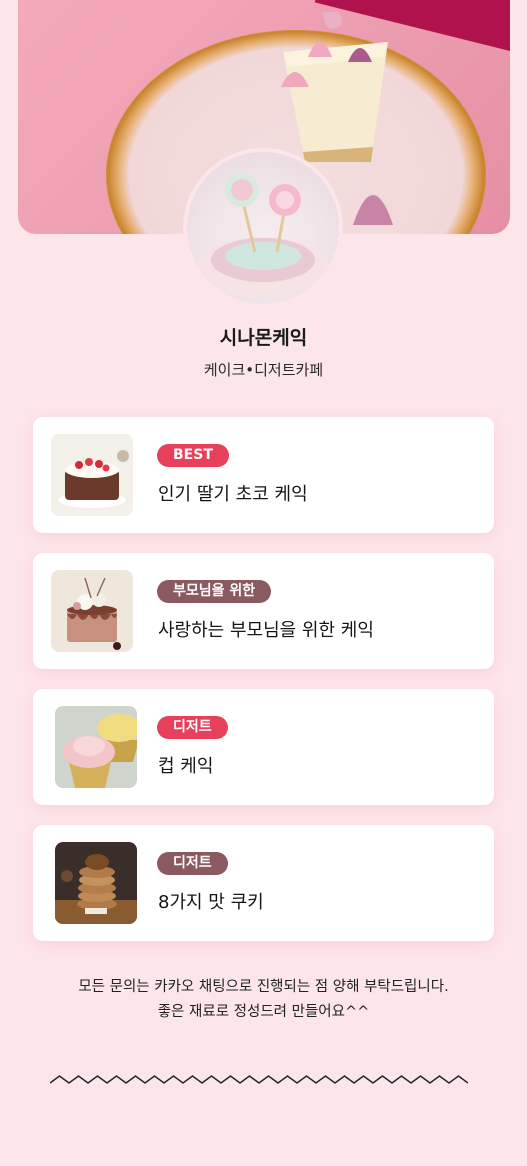 This screenshot has height=1166, width=527. What do you see at coordinates (263, 370) in the screenshot?
I see `shop-category: 케이크•디저트카페` at bounding box center [263, 370].